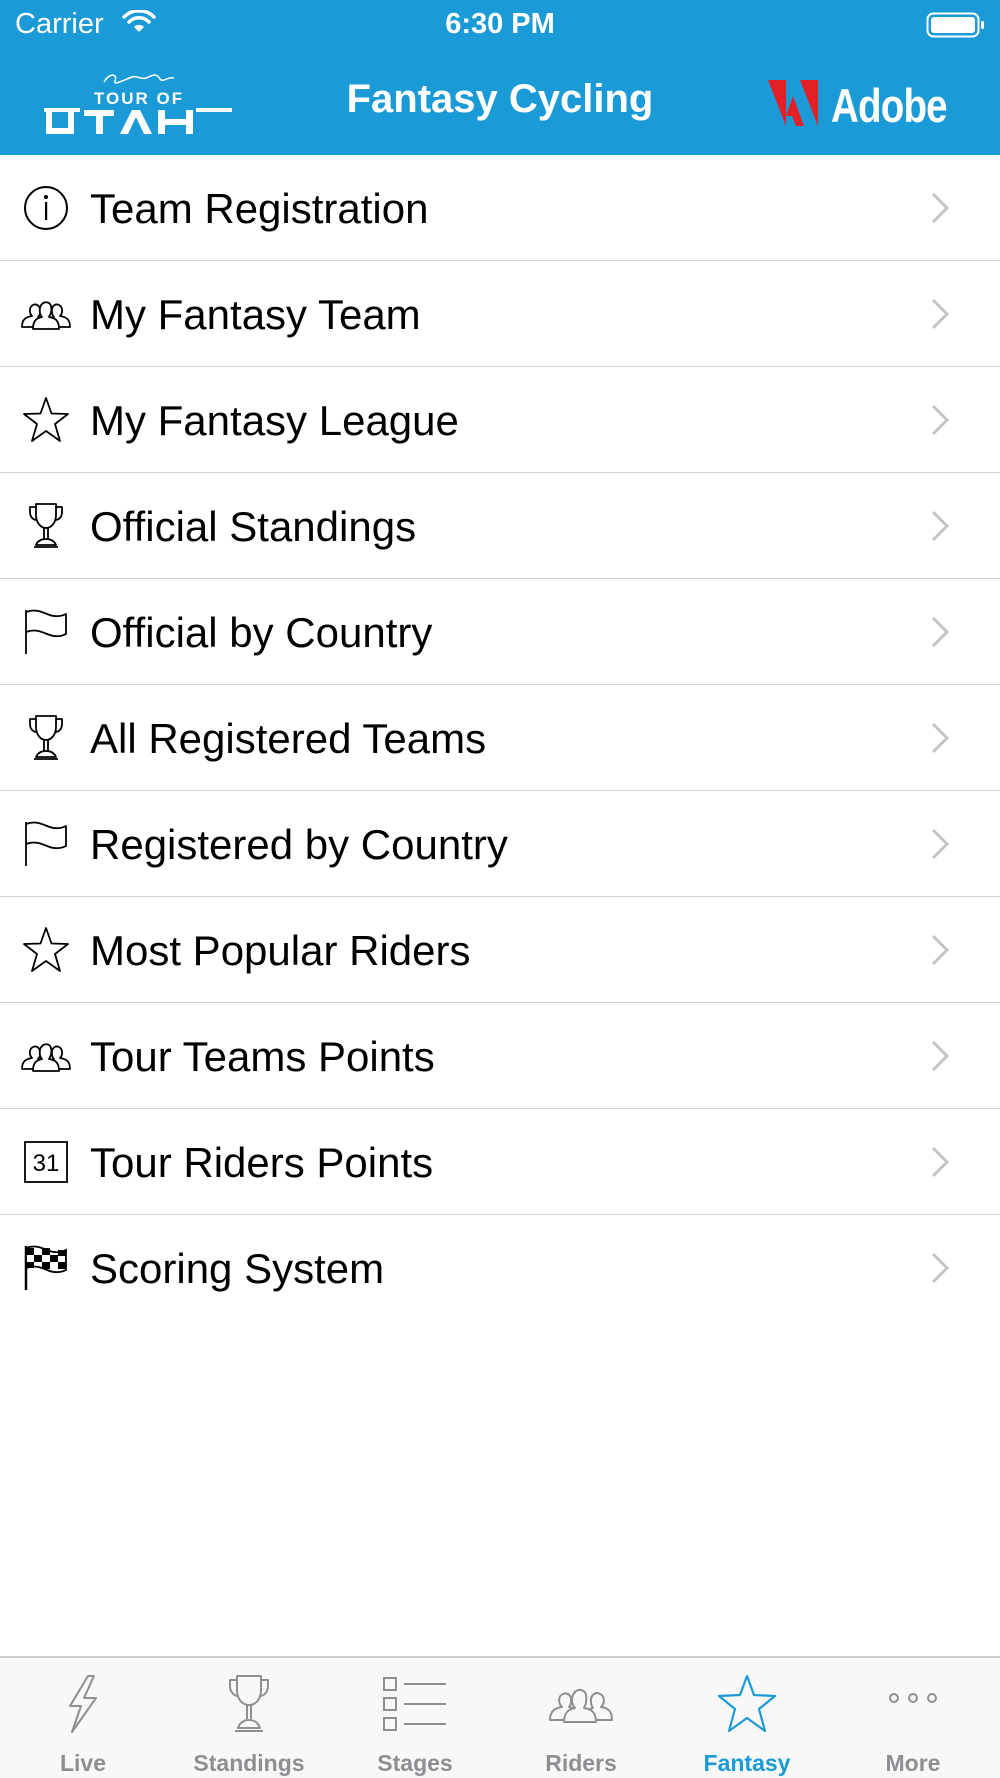  I want to click on list-icon, so click(414, 1704).